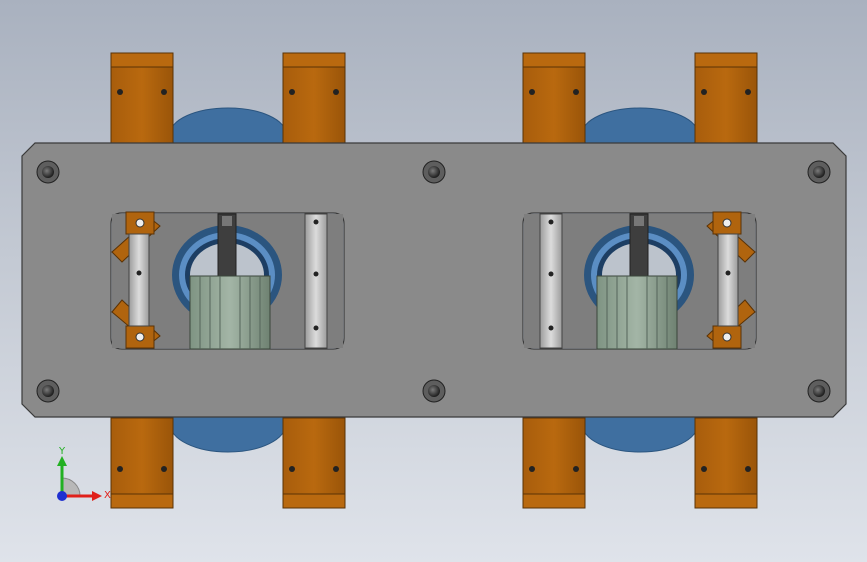 This screenshot has width=867, height=562. Describe the element at coordinates (107, 495) in the screenshot. I see `axis-x-label: X` at that location.